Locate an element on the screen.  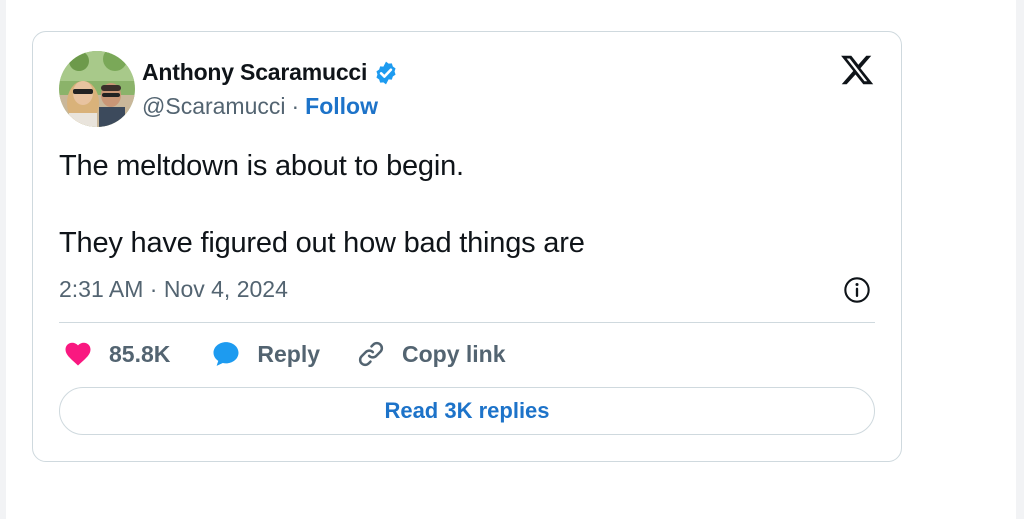
reply-label: Reply is located at coordinates (289, 353).